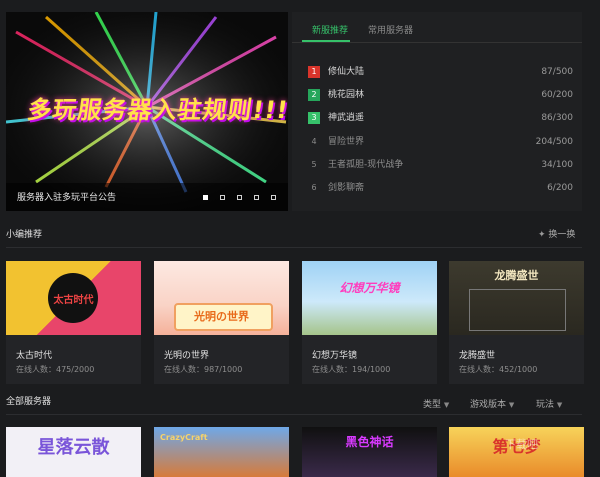  I want to click on server-card: 太古时代 太古时代 在线人数：475/2000, so click(73, 322).